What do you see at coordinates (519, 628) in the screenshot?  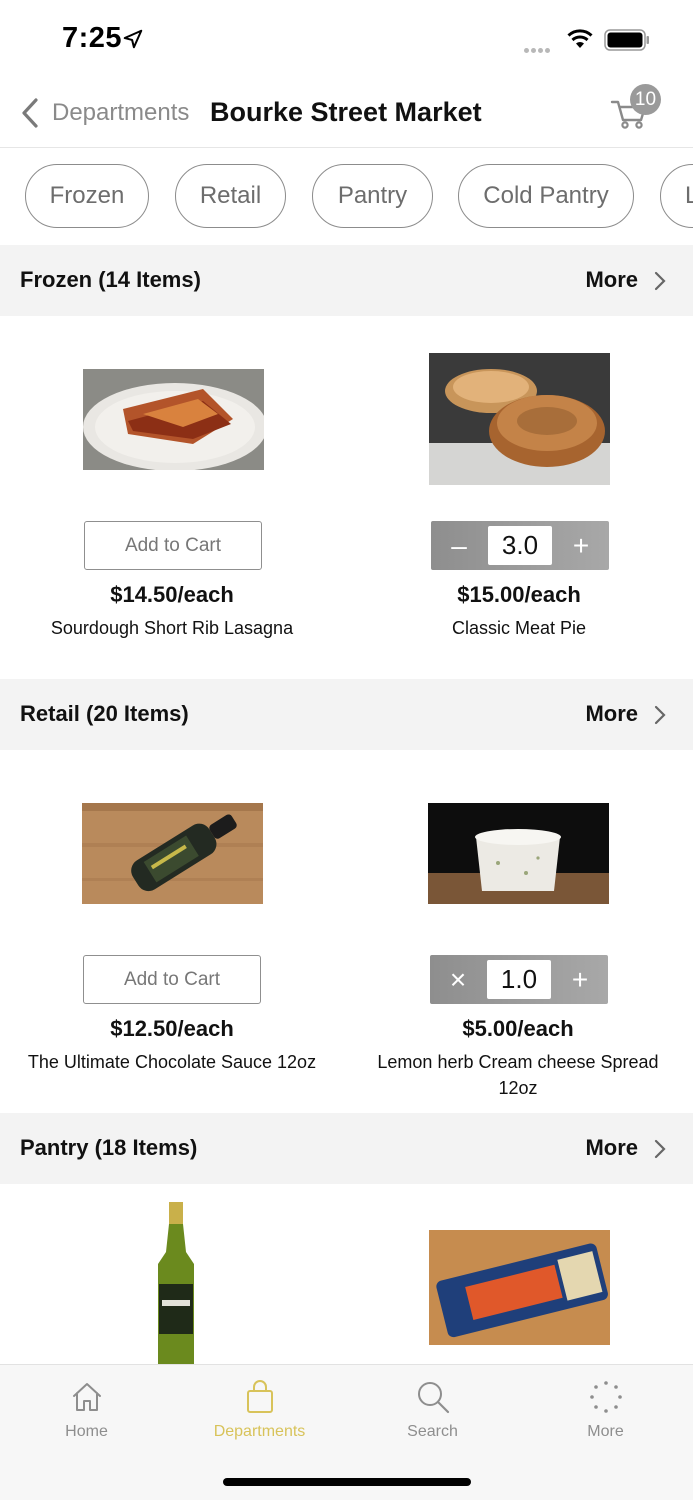 I see `product-name: Classic Meat Pie` at bounding box center [519, 628].